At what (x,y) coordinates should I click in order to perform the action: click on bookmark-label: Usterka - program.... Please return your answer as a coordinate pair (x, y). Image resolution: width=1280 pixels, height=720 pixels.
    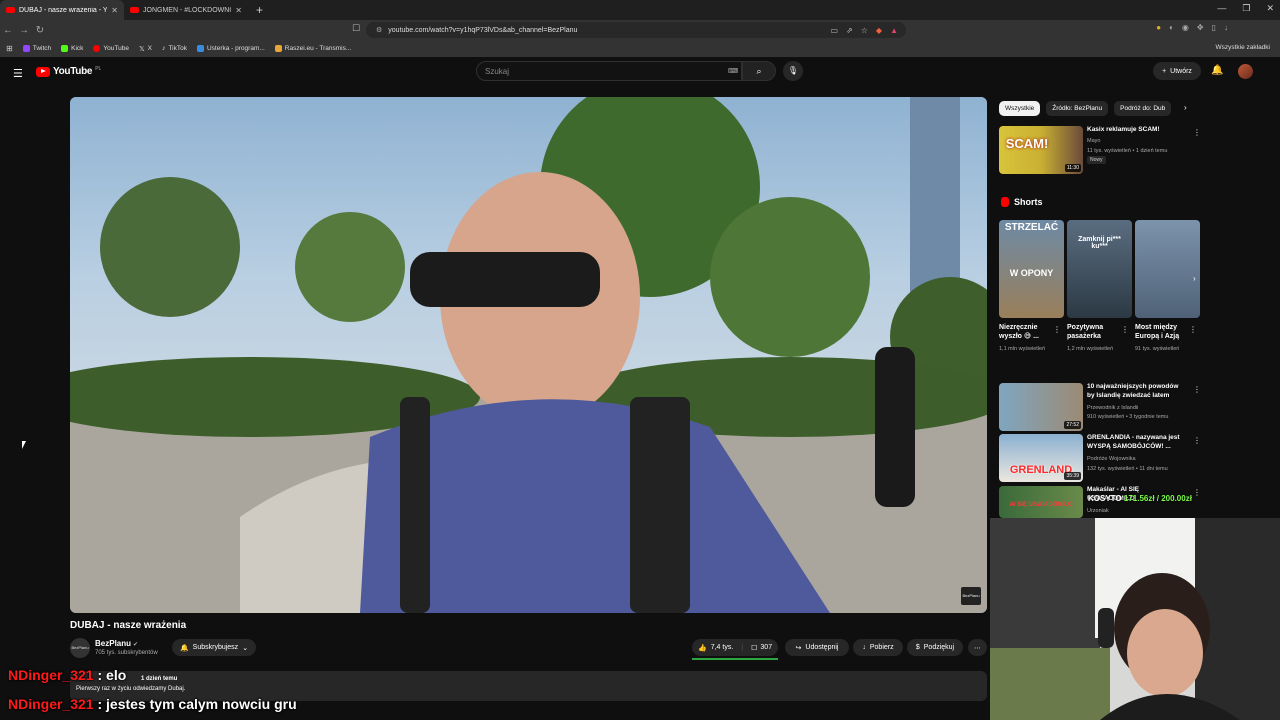
    Looking at the image, I should click on (235, 48).